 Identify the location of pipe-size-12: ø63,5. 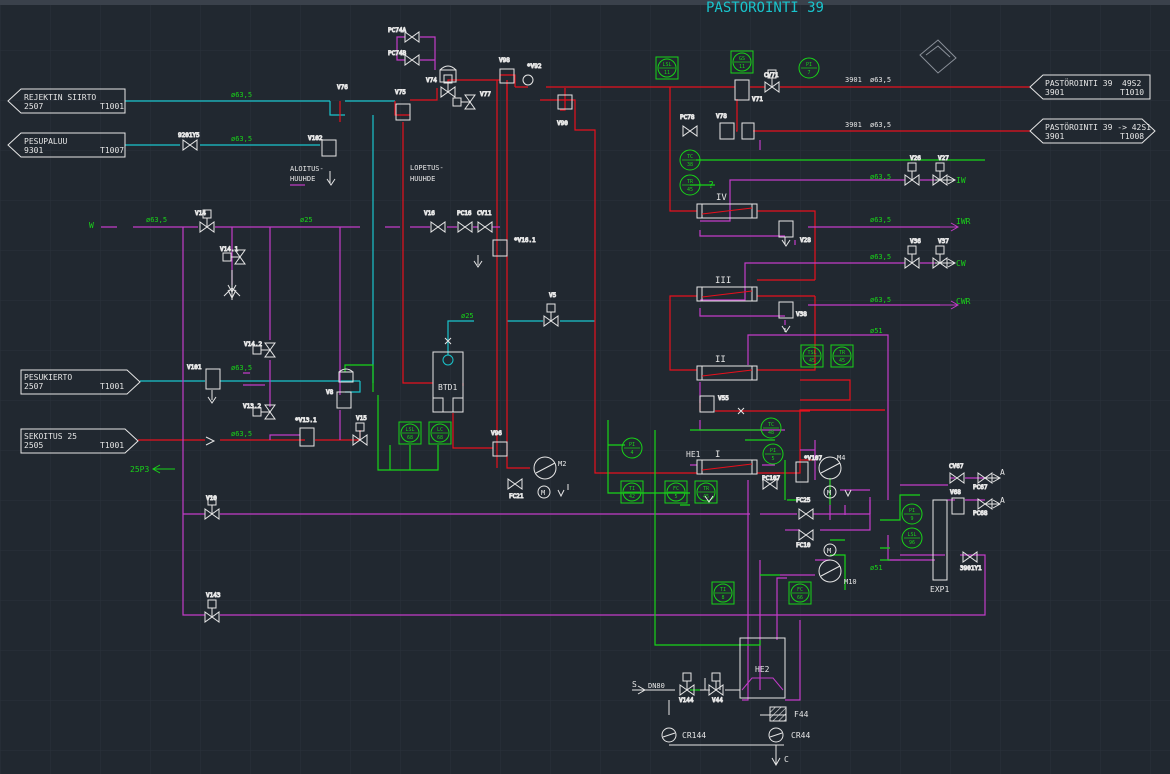
(880, 257).